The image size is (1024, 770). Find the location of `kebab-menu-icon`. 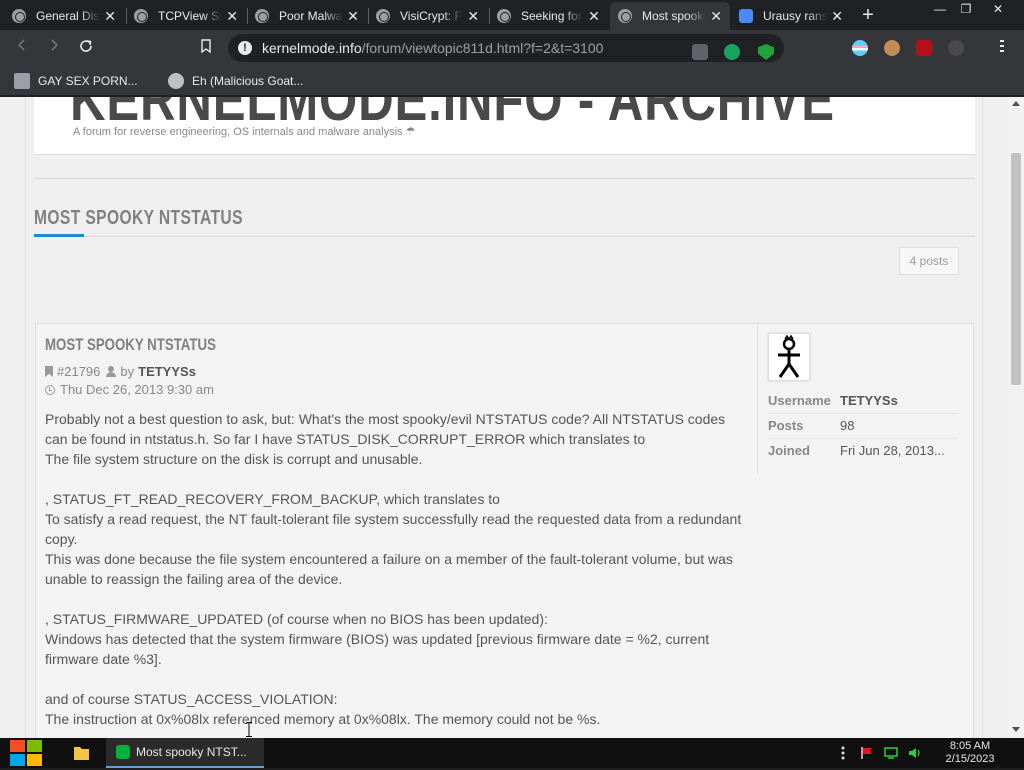

kebab-menu-icon is located at coordinates (1002, 46).